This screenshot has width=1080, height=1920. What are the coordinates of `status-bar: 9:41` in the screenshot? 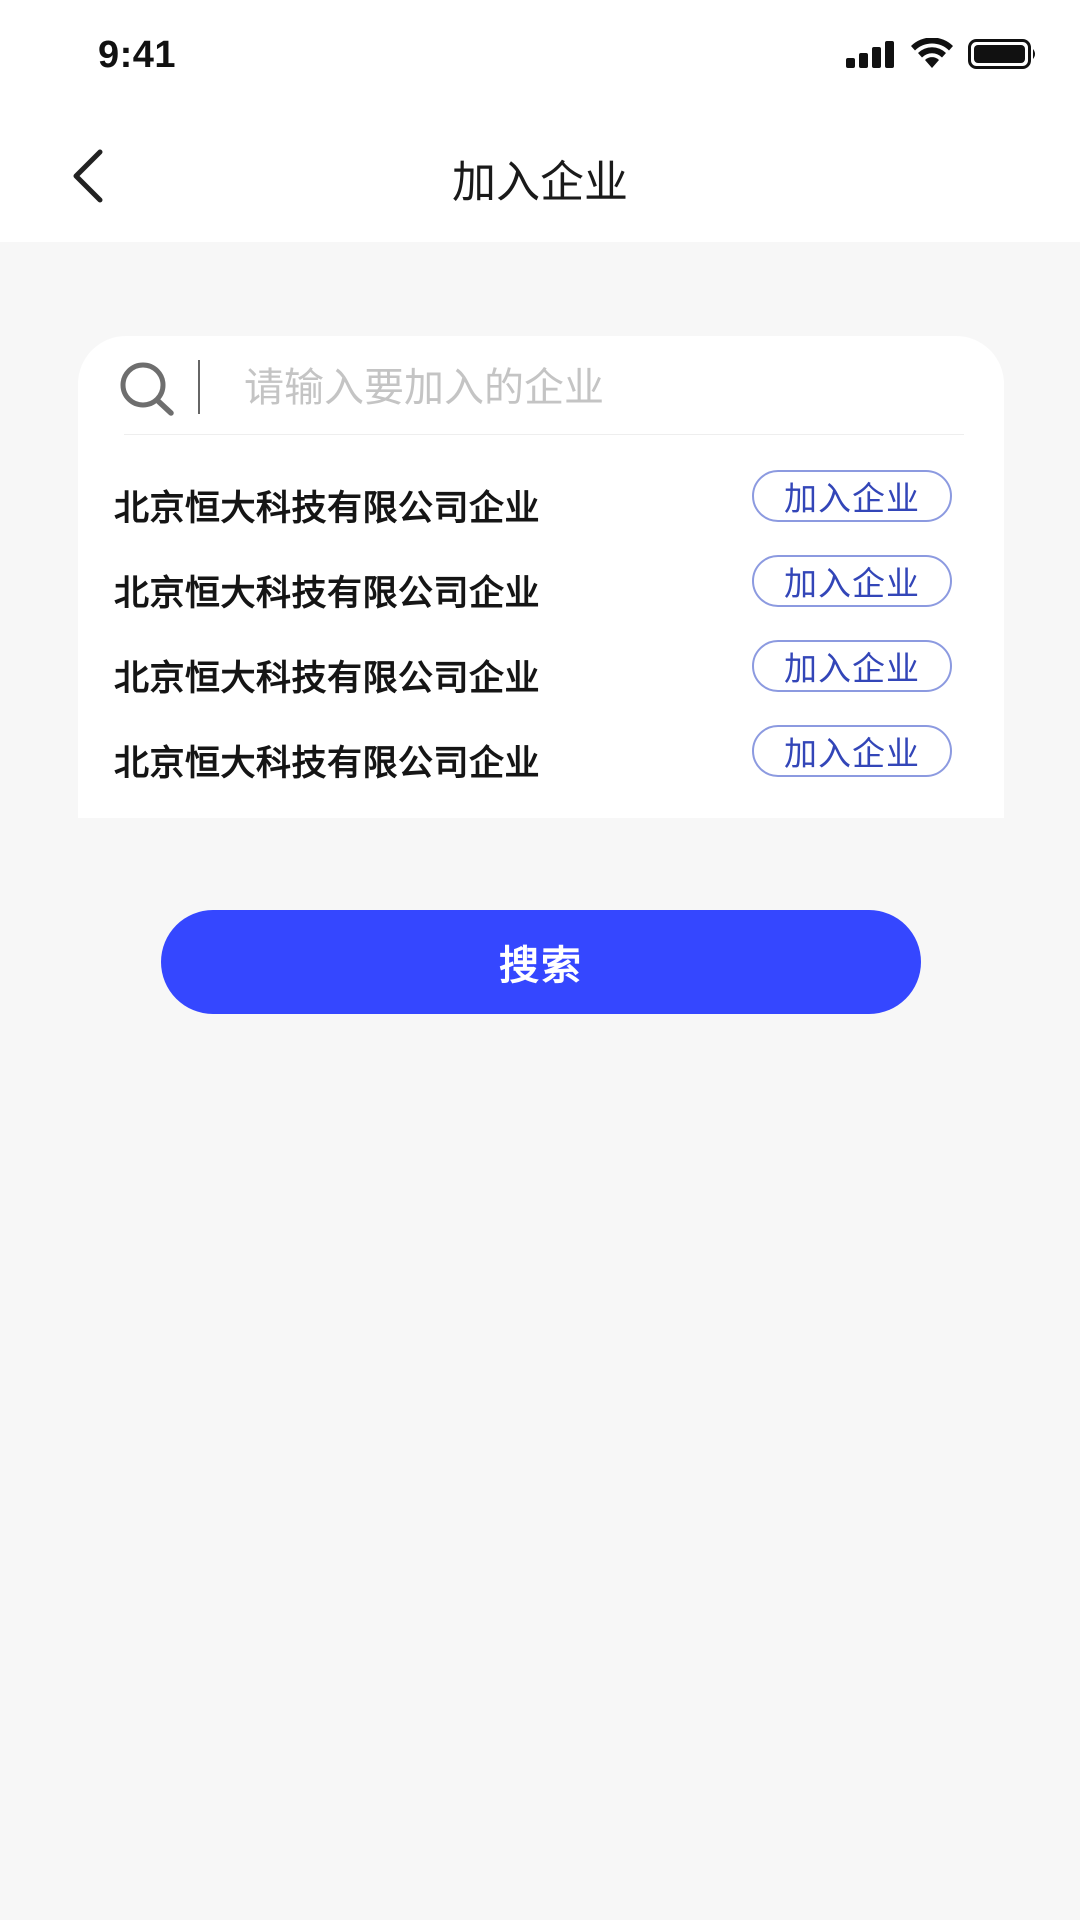 It's located at (540, 55).